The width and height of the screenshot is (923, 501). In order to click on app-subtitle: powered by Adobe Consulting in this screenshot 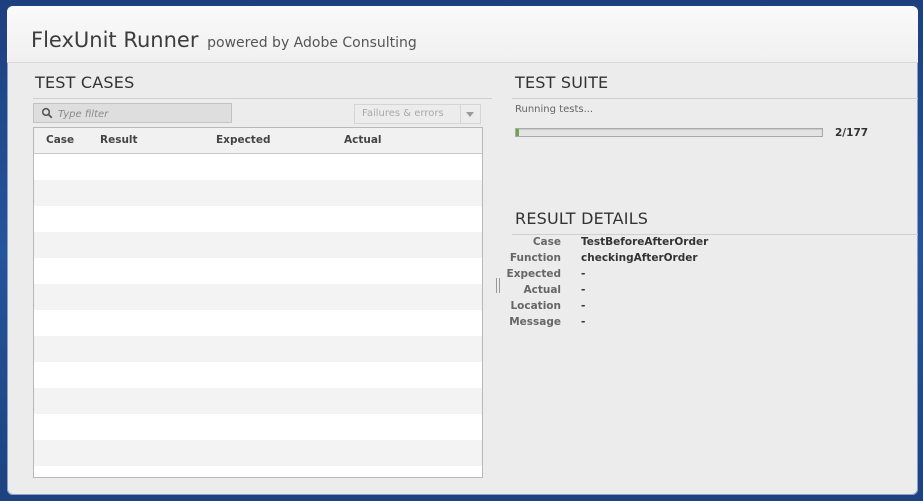, I will do `click(312, 43)`.